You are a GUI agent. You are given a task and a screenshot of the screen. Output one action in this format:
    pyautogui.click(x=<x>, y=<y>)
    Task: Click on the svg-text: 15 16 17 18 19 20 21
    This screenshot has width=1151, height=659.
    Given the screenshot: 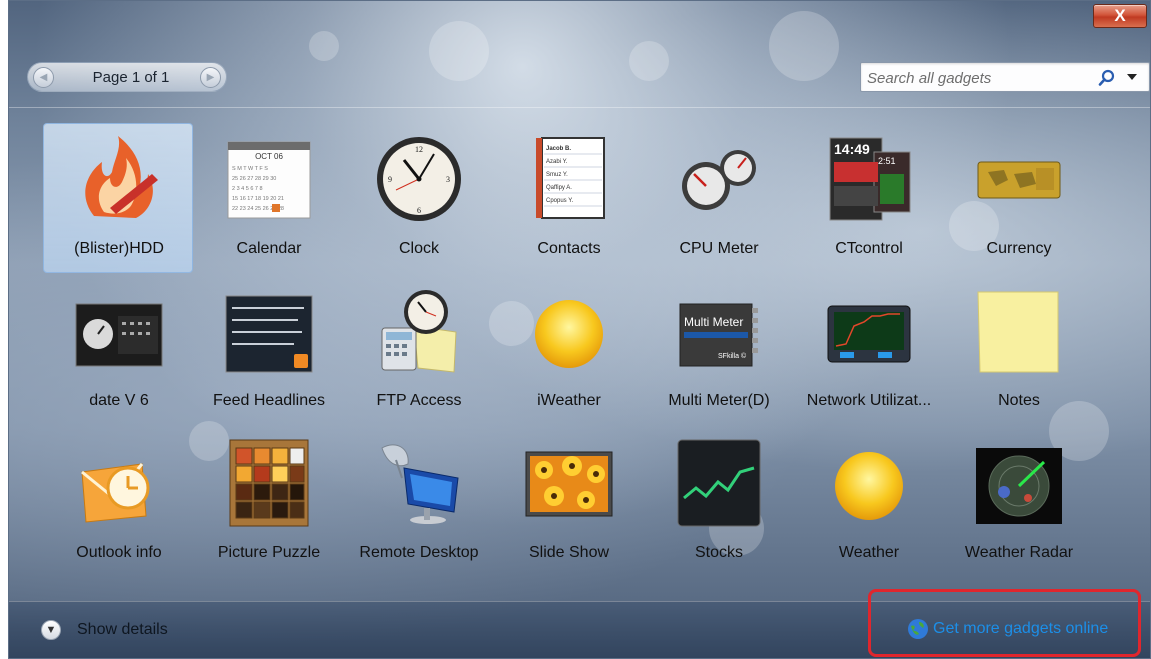 What is the action you would take?
    pyautogui.click(x=258, y=199)
    